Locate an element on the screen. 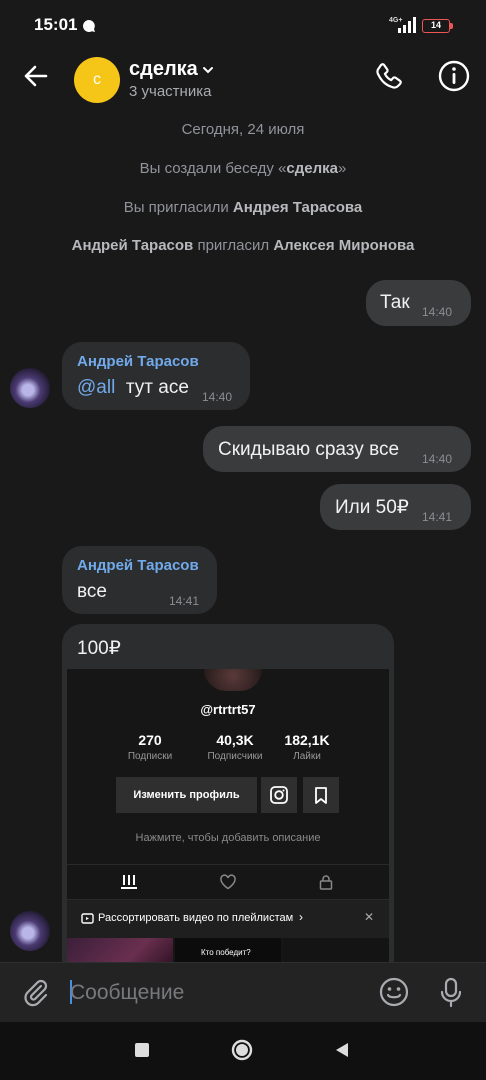 This screenshot has width=486, height=1080. paperclip-icon is located at coordinates (36, 992).